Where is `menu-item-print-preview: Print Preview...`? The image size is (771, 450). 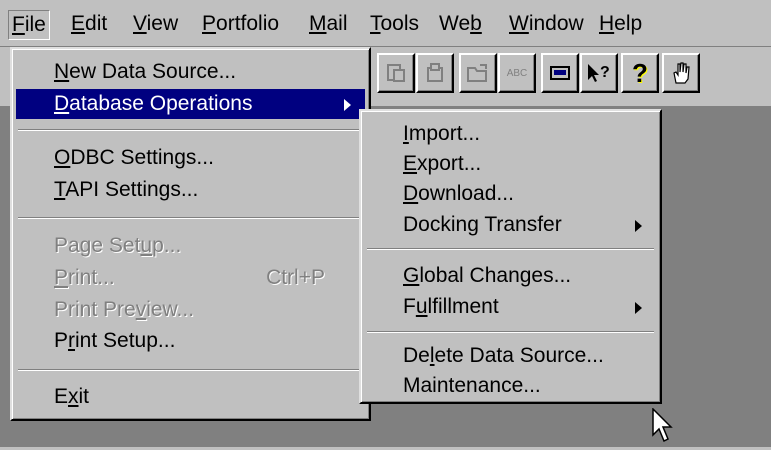 menu-item-print-preview: Print Preview... is located at coordinates (124, 309).